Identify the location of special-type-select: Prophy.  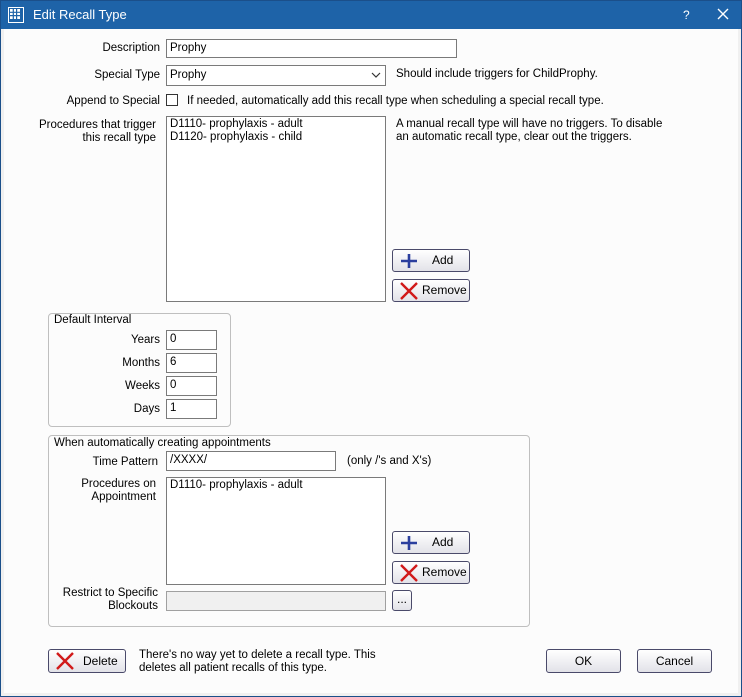
(276, 75).